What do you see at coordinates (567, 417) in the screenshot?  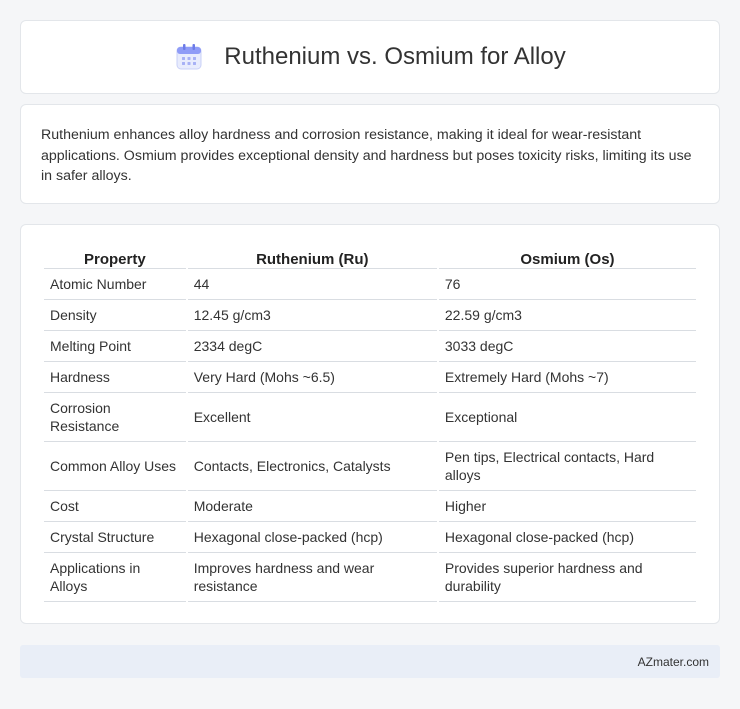 I see `cell-osmium: Exceptional` at bounding box center [567, 417].